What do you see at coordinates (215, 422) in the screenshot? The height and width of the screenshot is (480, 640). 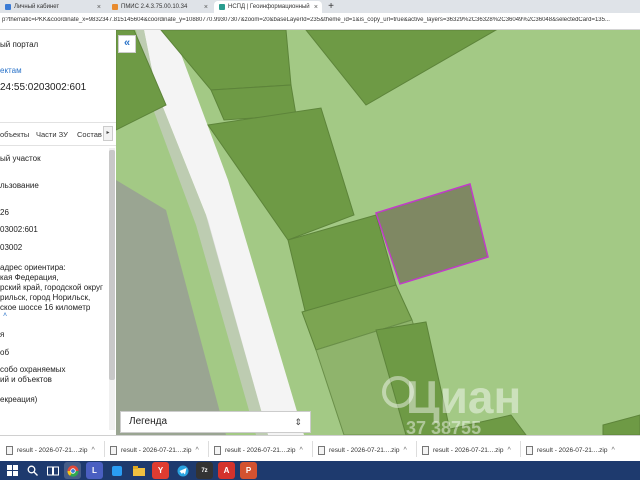 I see `legend-dropdown: Легенда ⇕` at bounding box center [215, 422].